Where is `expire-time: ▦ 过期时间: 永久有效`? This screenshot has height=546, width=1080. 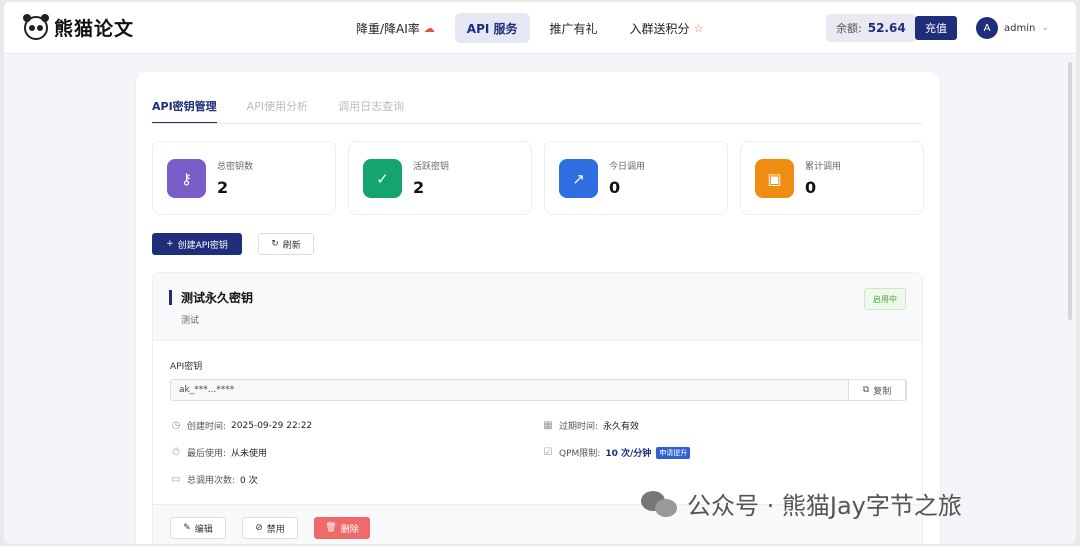 expire-time: ▦ 过期时间: 永久有效 is located at coordinates (591, 426).